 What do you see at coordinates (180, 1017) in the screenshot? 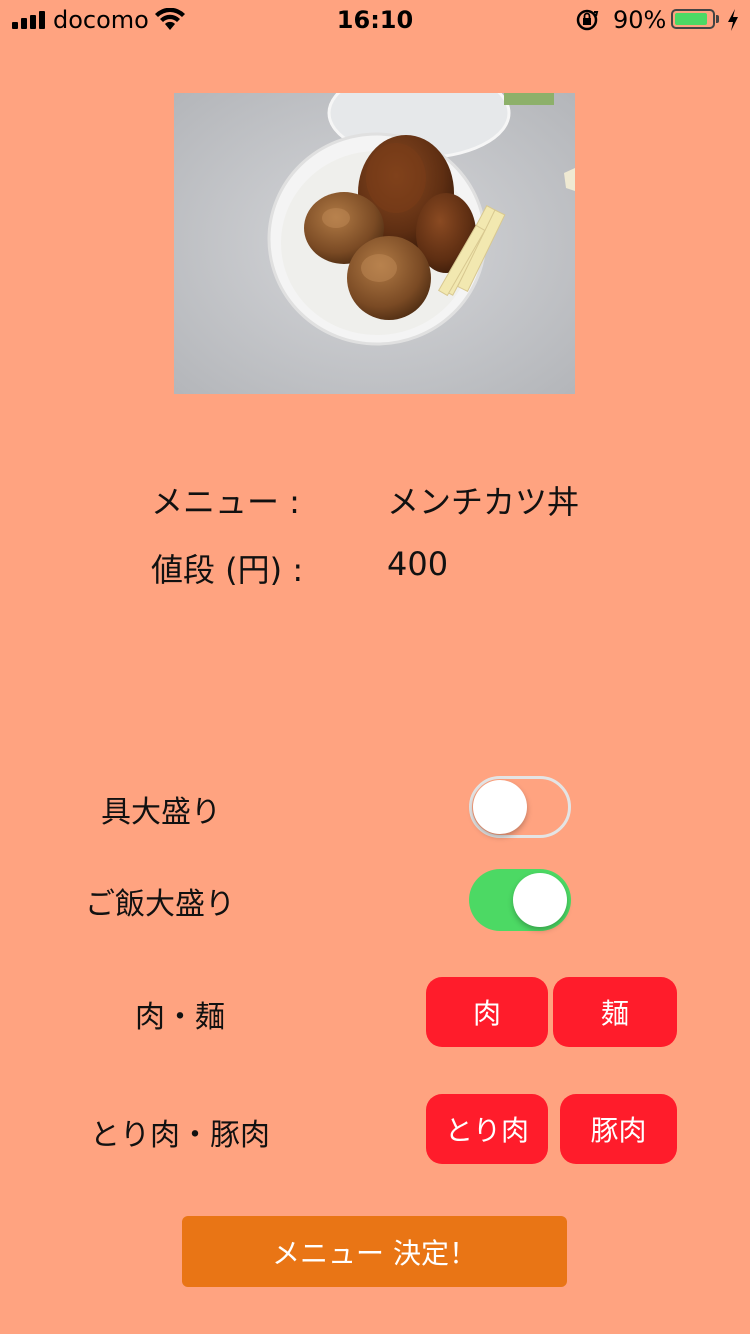
I see `meat-noodle-label: 肉・麺` at bounding box center [180, 1017].